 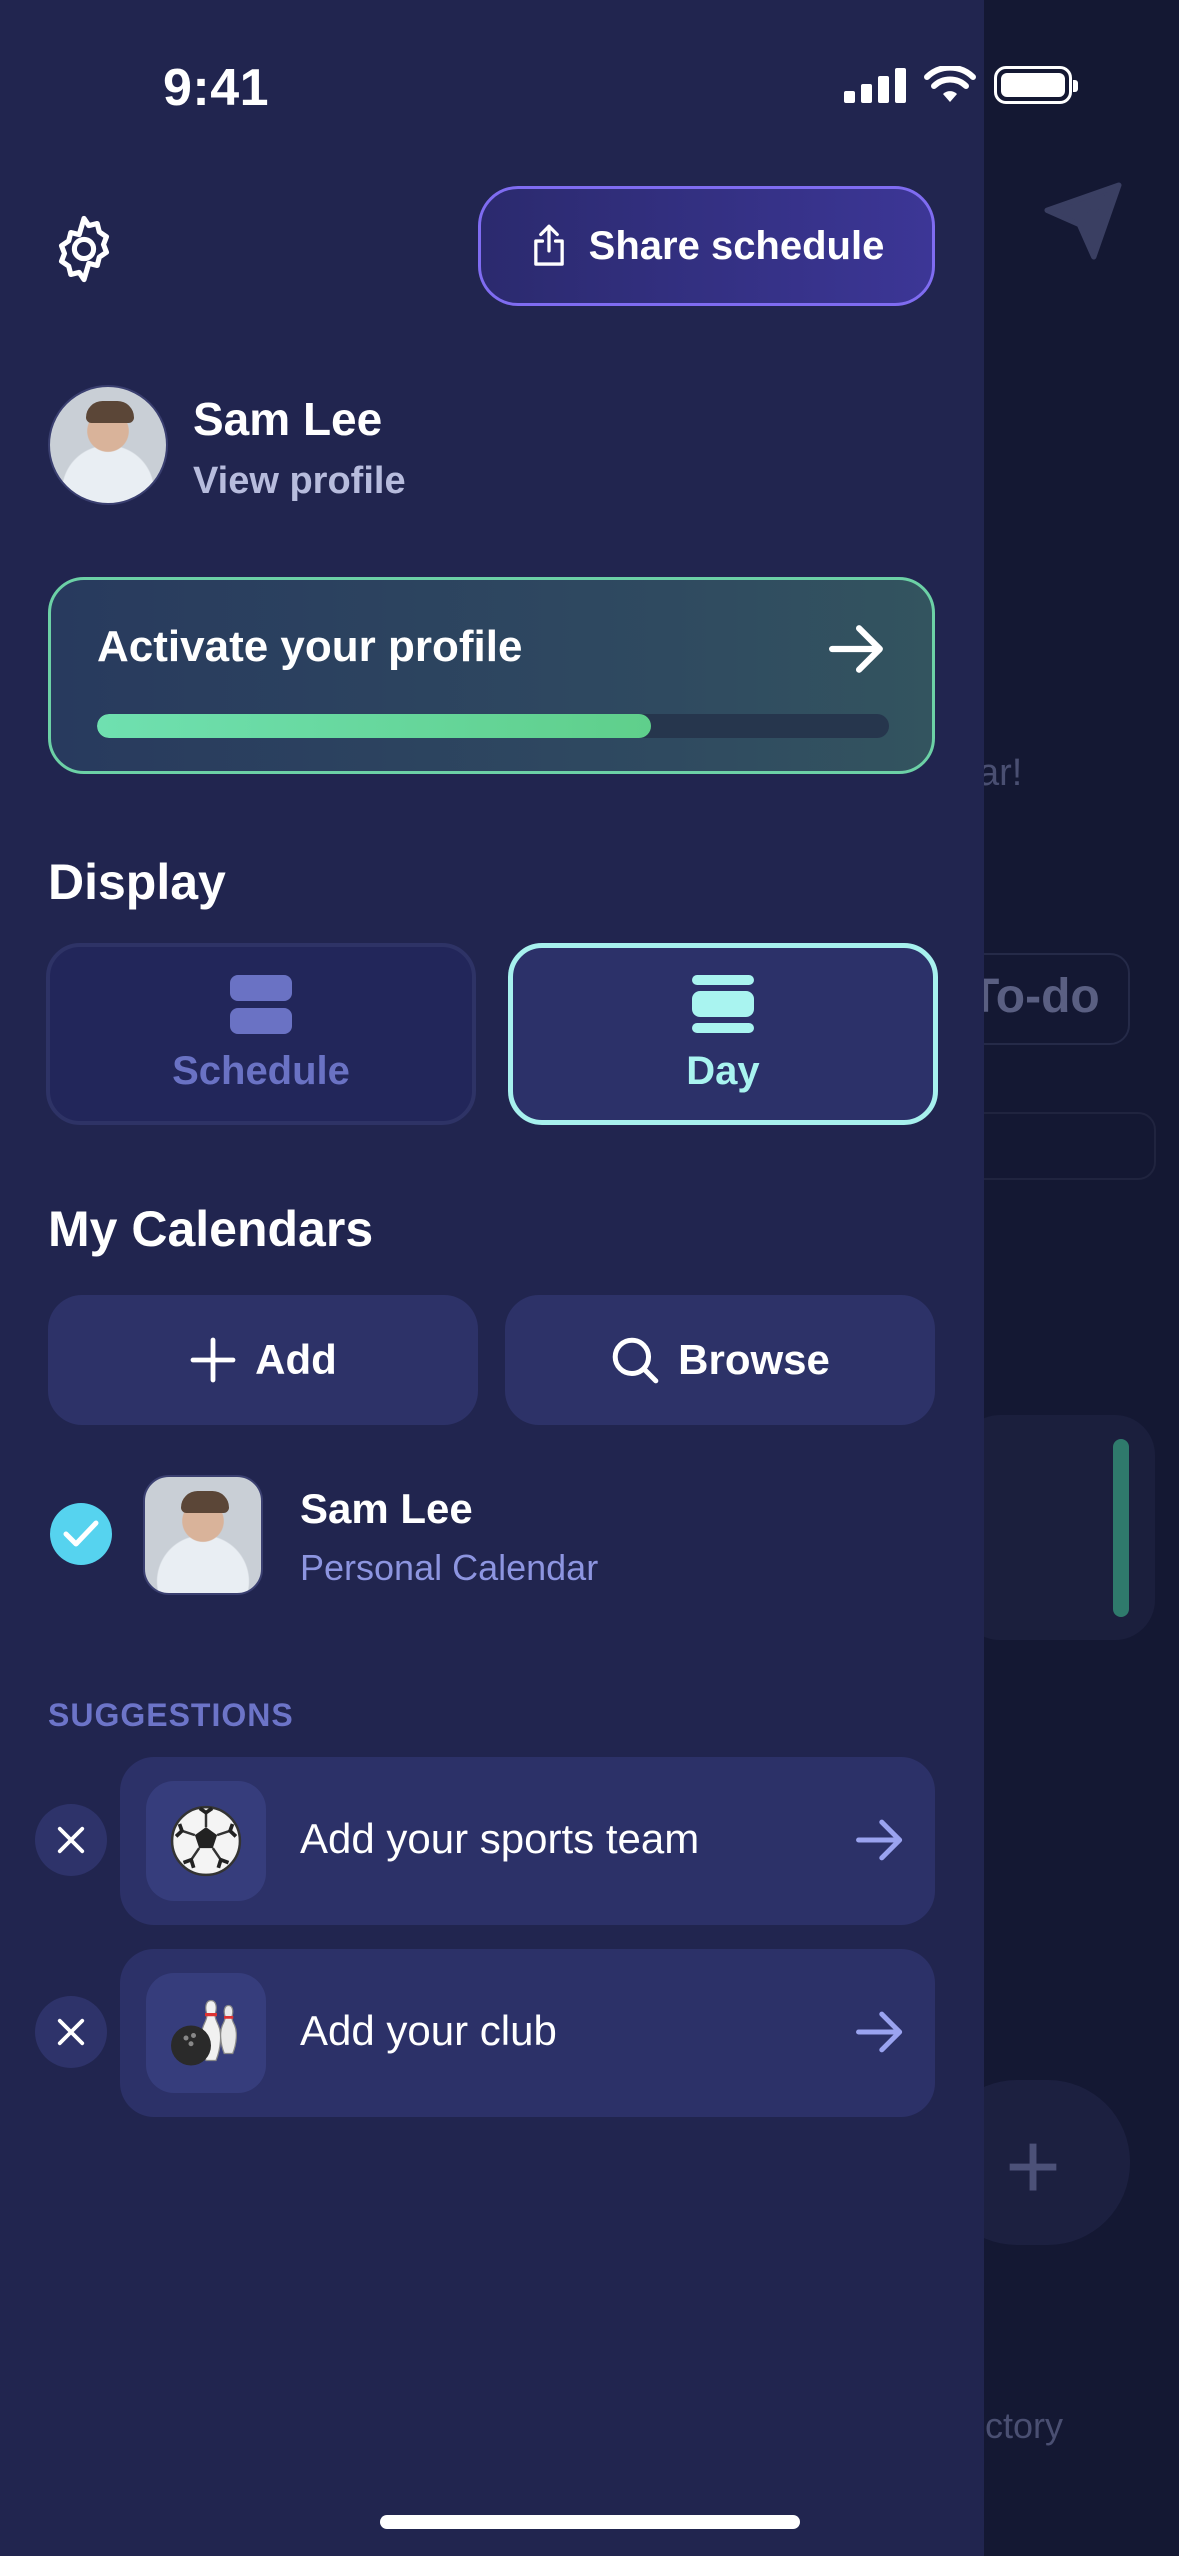 I want to click on activation-progress-fill, so click(x=374, y=726).